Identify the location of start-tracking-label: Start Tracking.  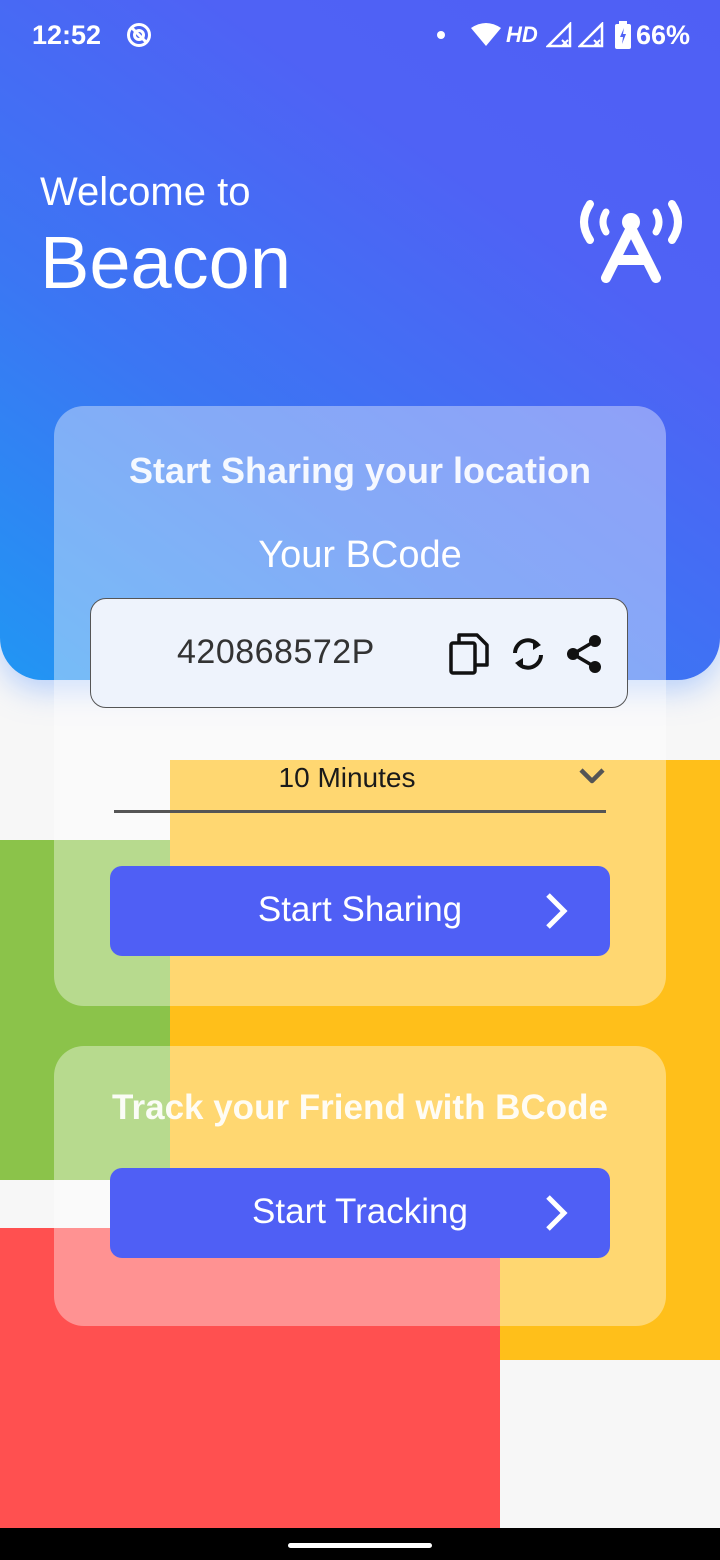
(360, 1211).